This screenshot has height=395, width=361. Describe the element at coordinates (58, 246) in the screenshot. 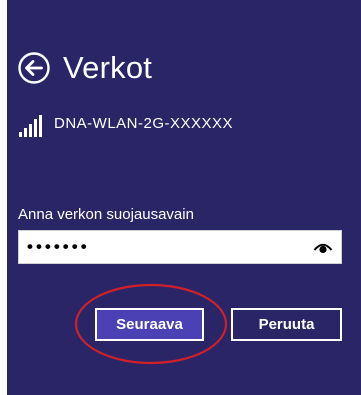

I see `masked-password-value: •••••••` at that location.